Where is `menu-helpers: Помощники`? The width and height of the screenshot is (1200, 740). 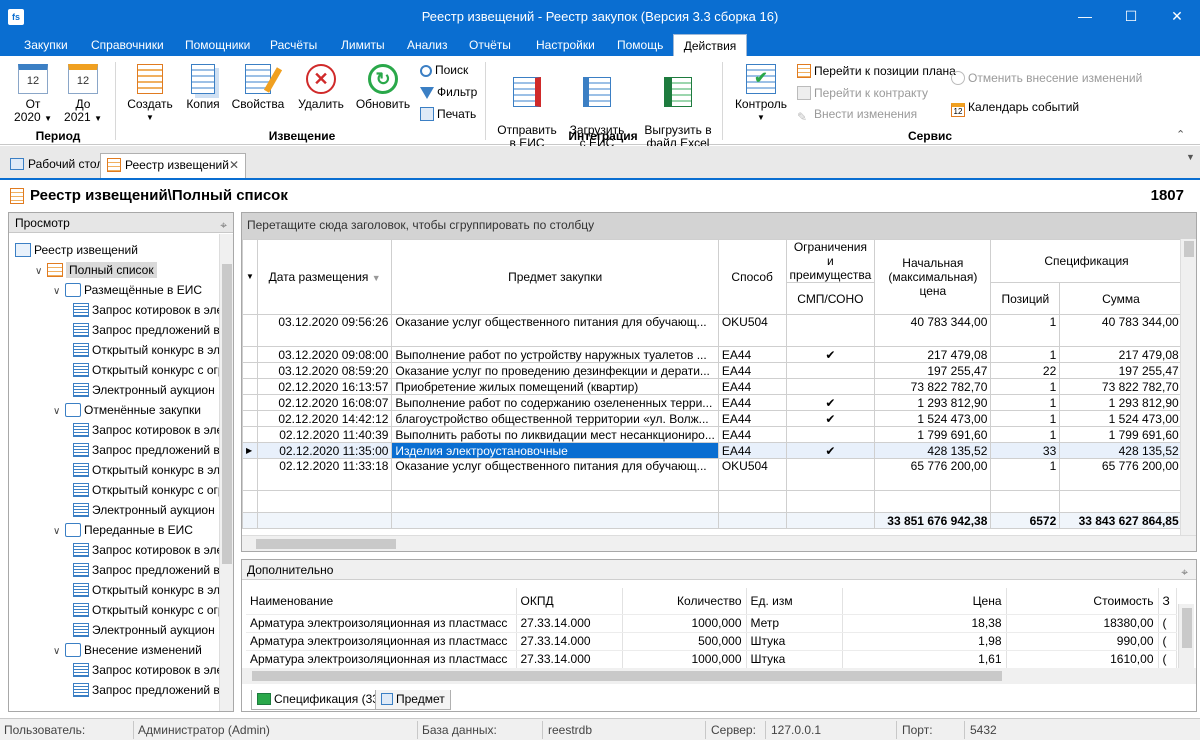 menu-helpers: Помощники is located at coordinates (217, 45).